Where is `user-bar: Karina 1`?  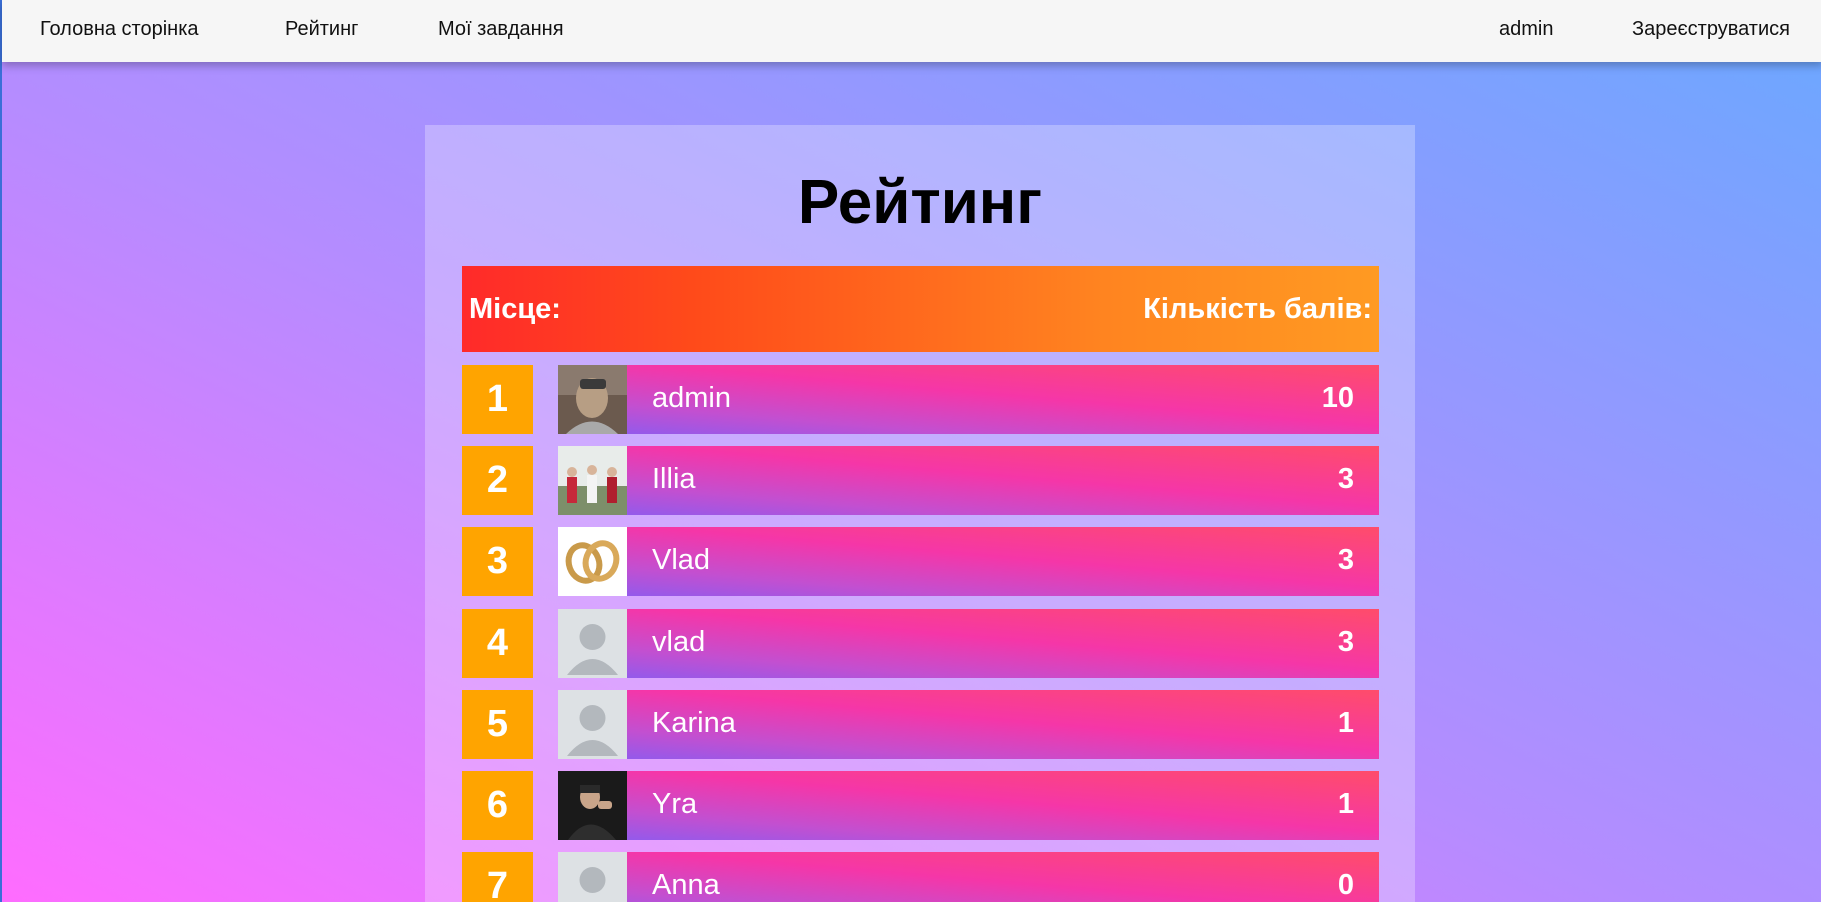
user-bar: Karina 1 is located at coordinates (968, 724).